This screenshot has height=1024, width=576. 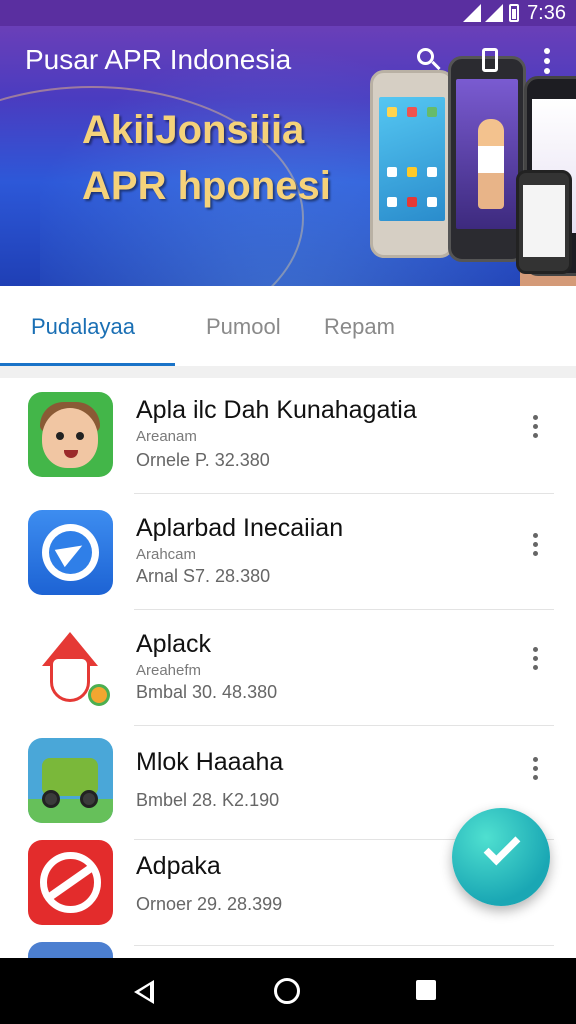 I want to click on chicken-icon, so click(x=70, y=668).